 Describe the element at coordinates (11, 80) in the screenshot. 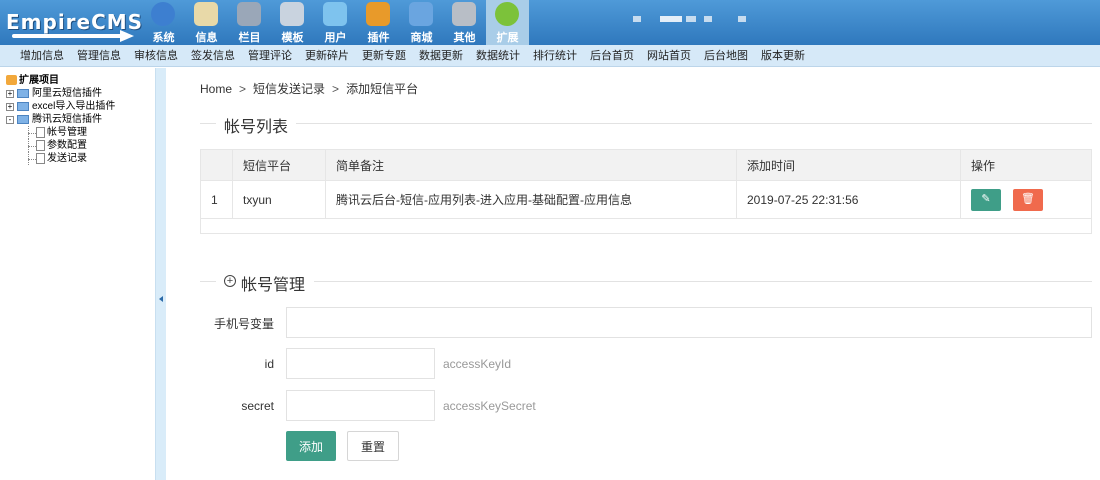

I see `extension-folder-icon` at that location.